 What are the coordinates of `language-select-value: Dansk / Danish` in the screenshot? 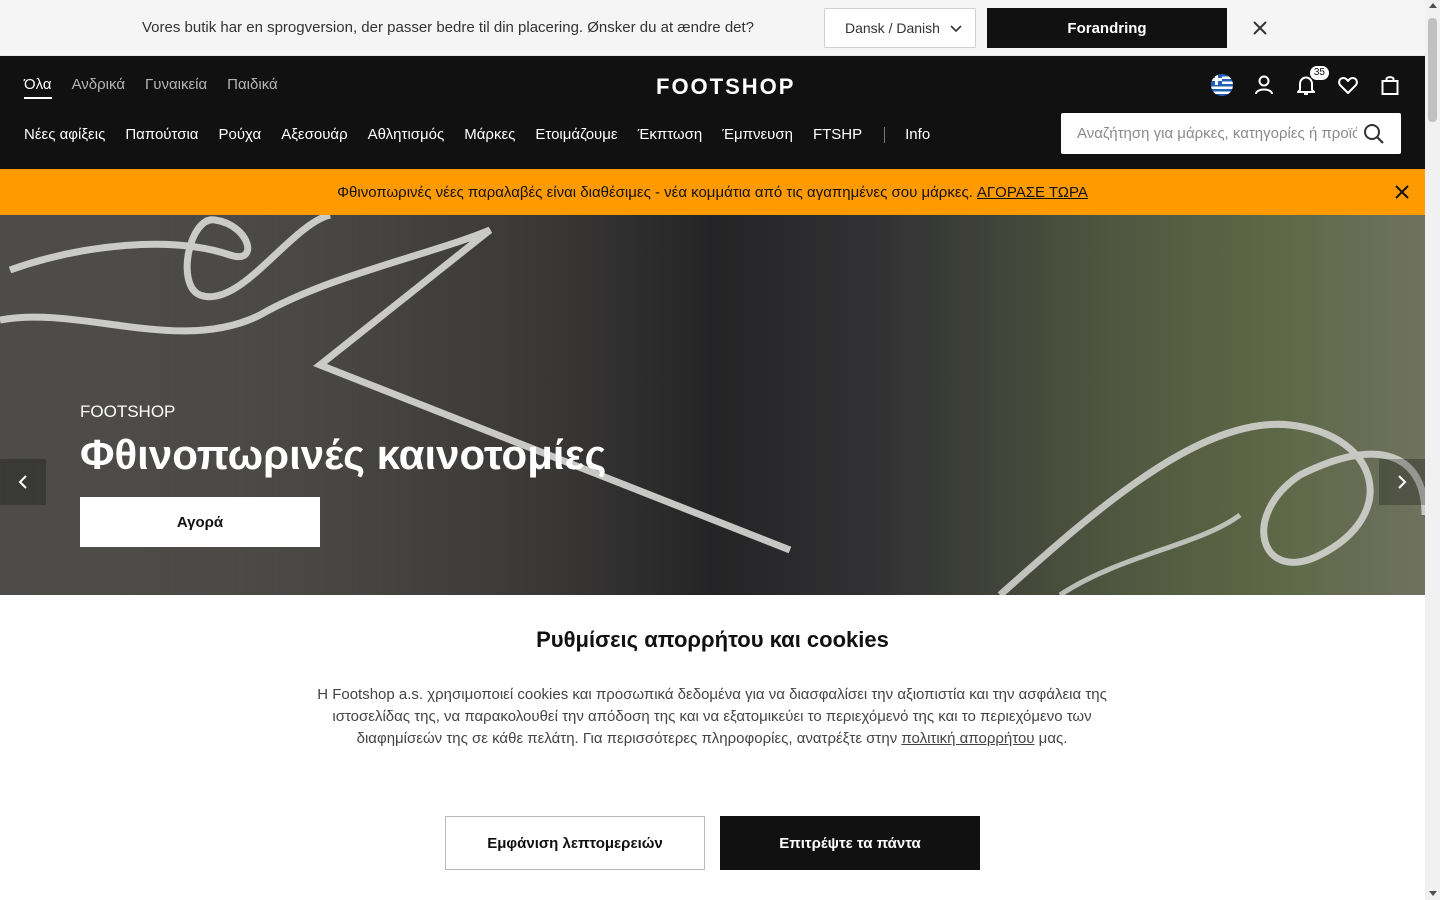 It's located at (892, 28).